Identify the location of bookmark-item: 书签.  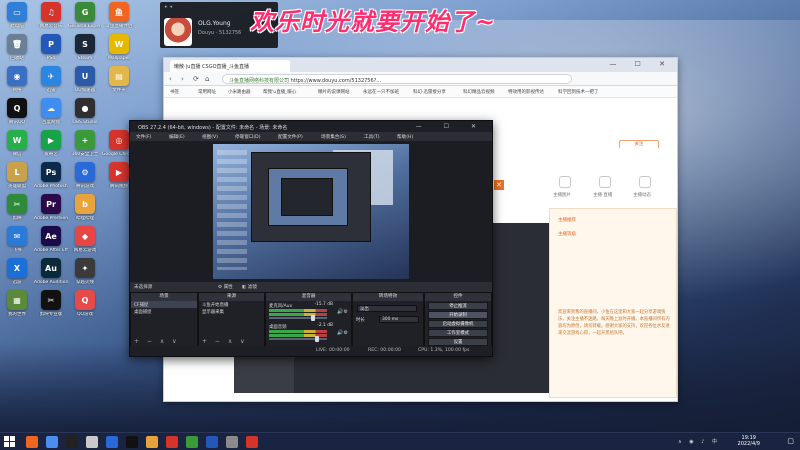
(174, 92).